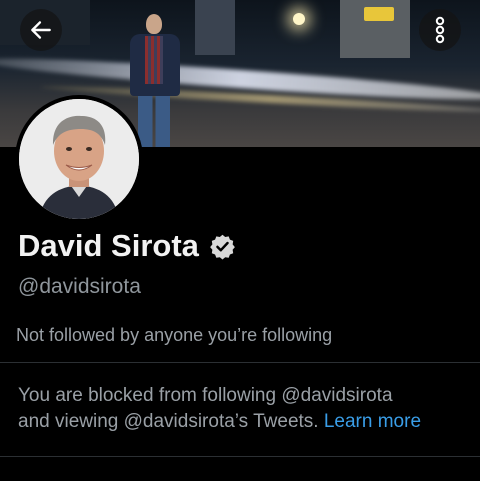  Describe the element at coordinates (372, 421) in the screenshot. I see `learn-more-link: Learn more` at that location.